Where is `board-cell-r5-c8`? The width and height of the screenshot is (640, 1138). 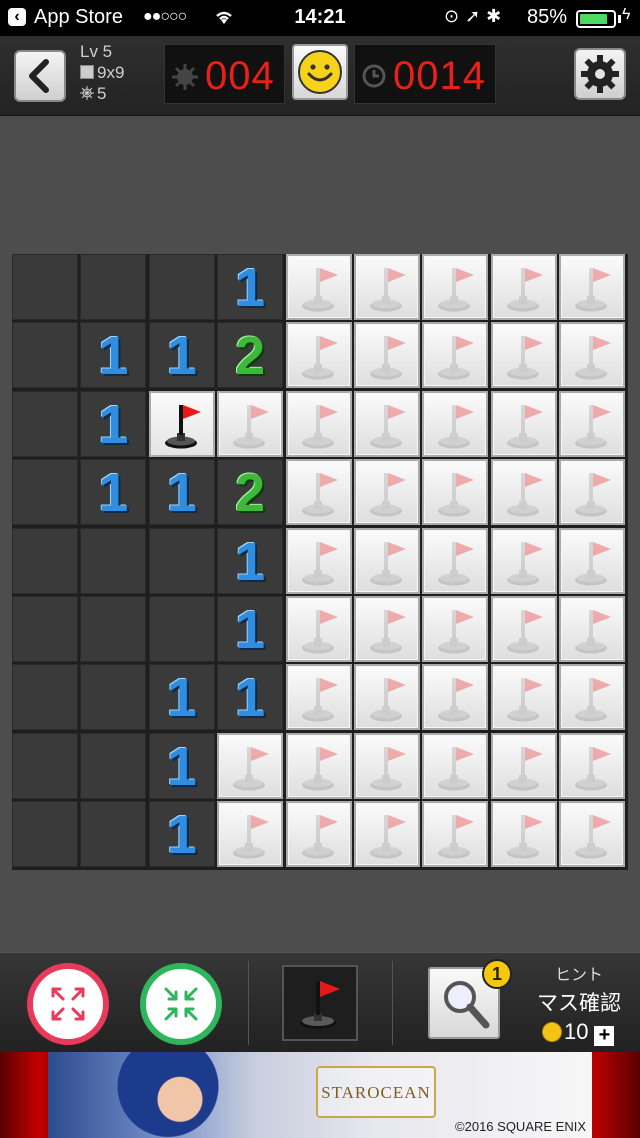 board-cell-r5-c8 is located at coordinates (592, 629).